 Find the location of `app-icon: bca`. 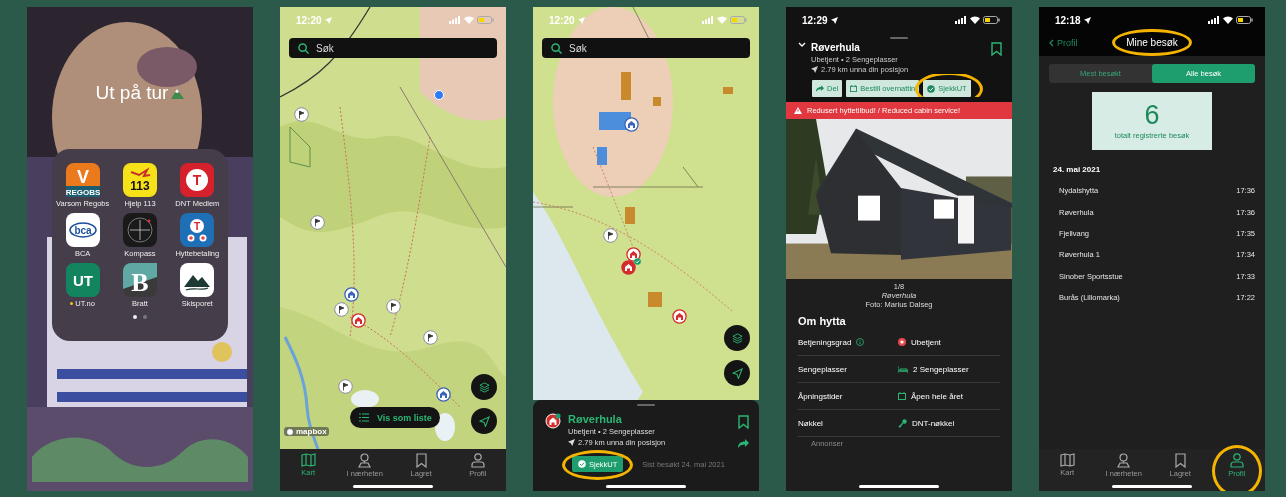

app-icon: bca is located at coordinates (82, 230).